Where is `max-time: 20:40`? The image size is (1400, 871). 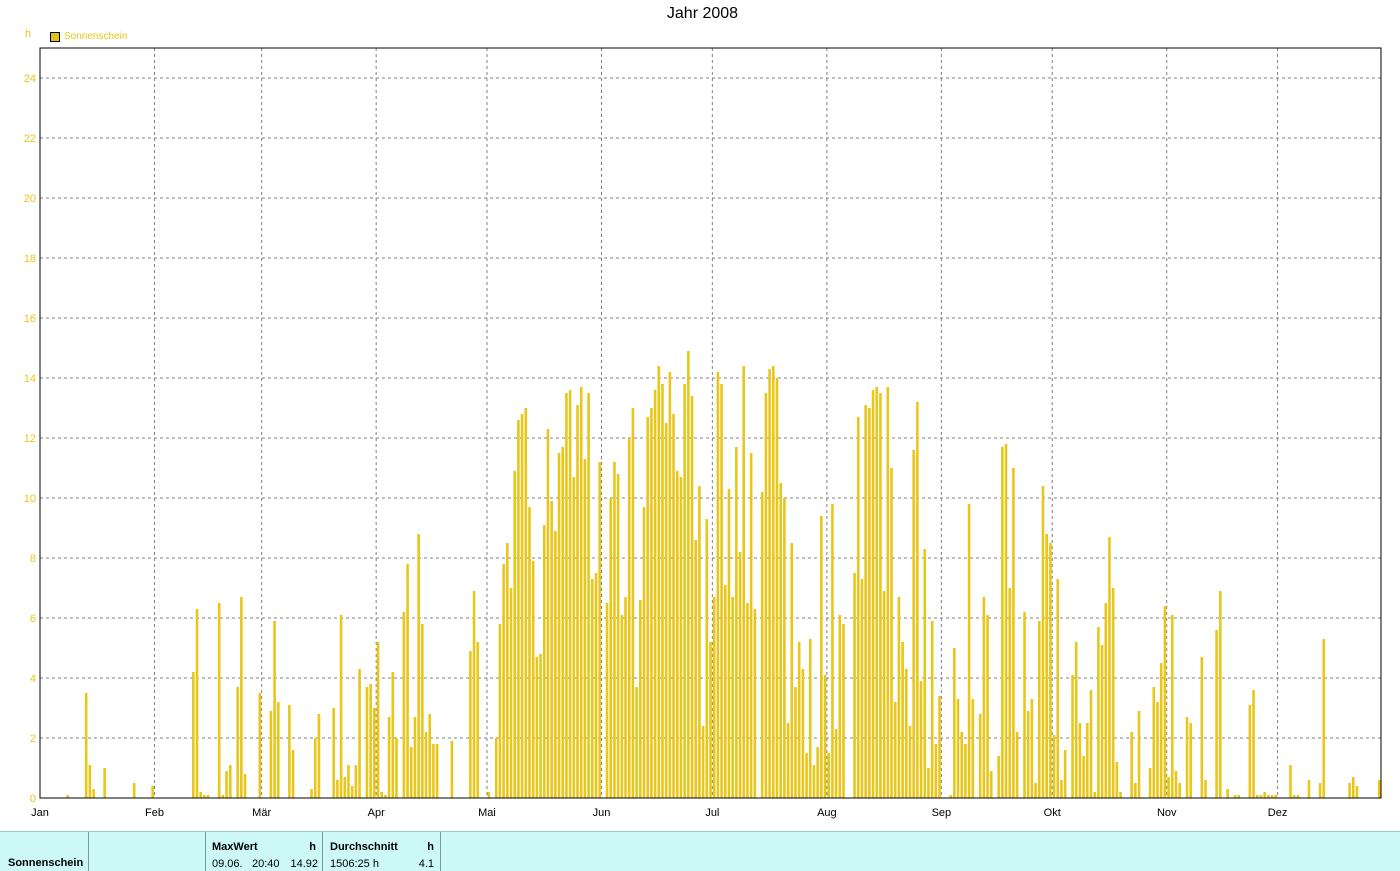
max-time: 20:40 is located at coordinates (266, 864).